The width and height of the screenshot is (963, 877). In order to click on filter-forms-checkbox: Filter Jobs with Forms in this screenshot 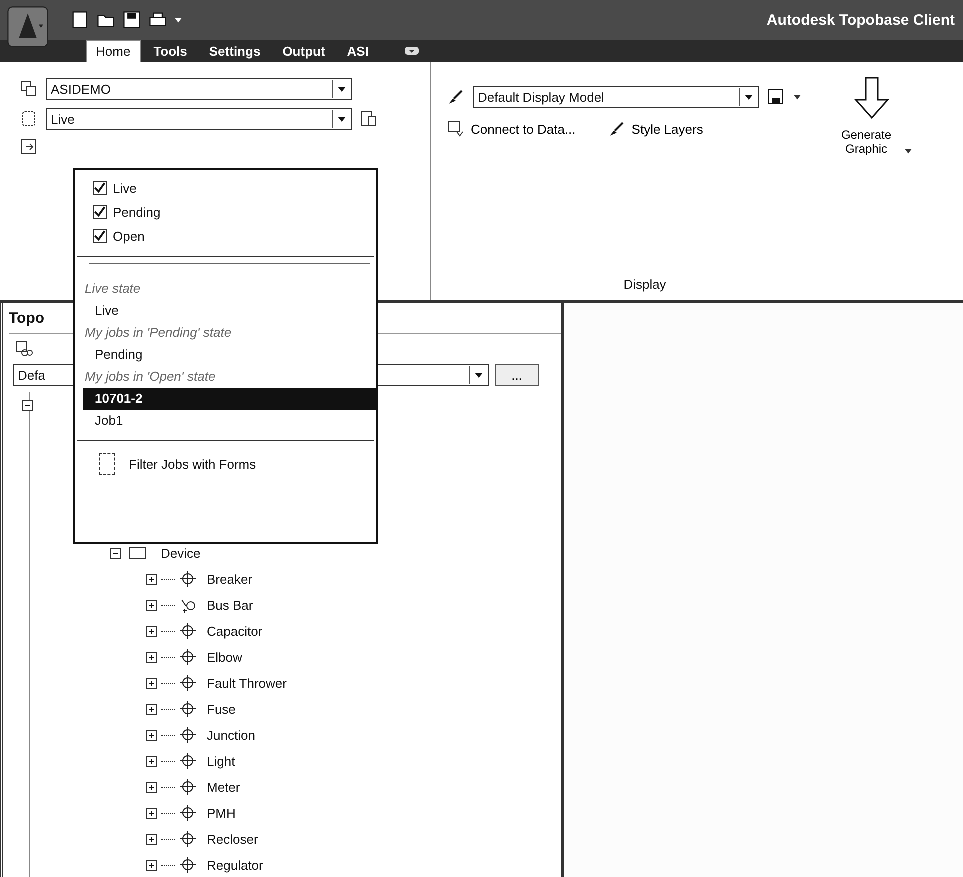, I will do `click(225, 464)`.